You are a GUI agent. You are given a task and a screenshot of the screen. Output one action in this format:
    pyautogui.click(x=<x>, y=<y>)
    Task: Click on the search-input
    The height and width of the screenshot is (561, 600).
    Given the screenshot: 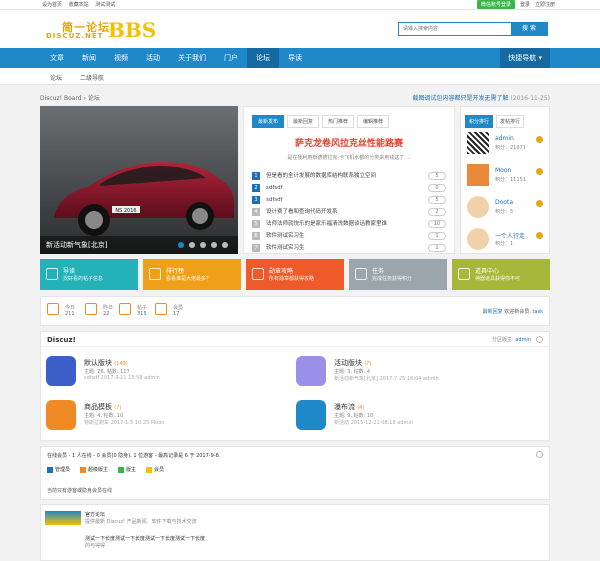 What is the action you would take?
    pyautogui.click(x=454, y=29)
    